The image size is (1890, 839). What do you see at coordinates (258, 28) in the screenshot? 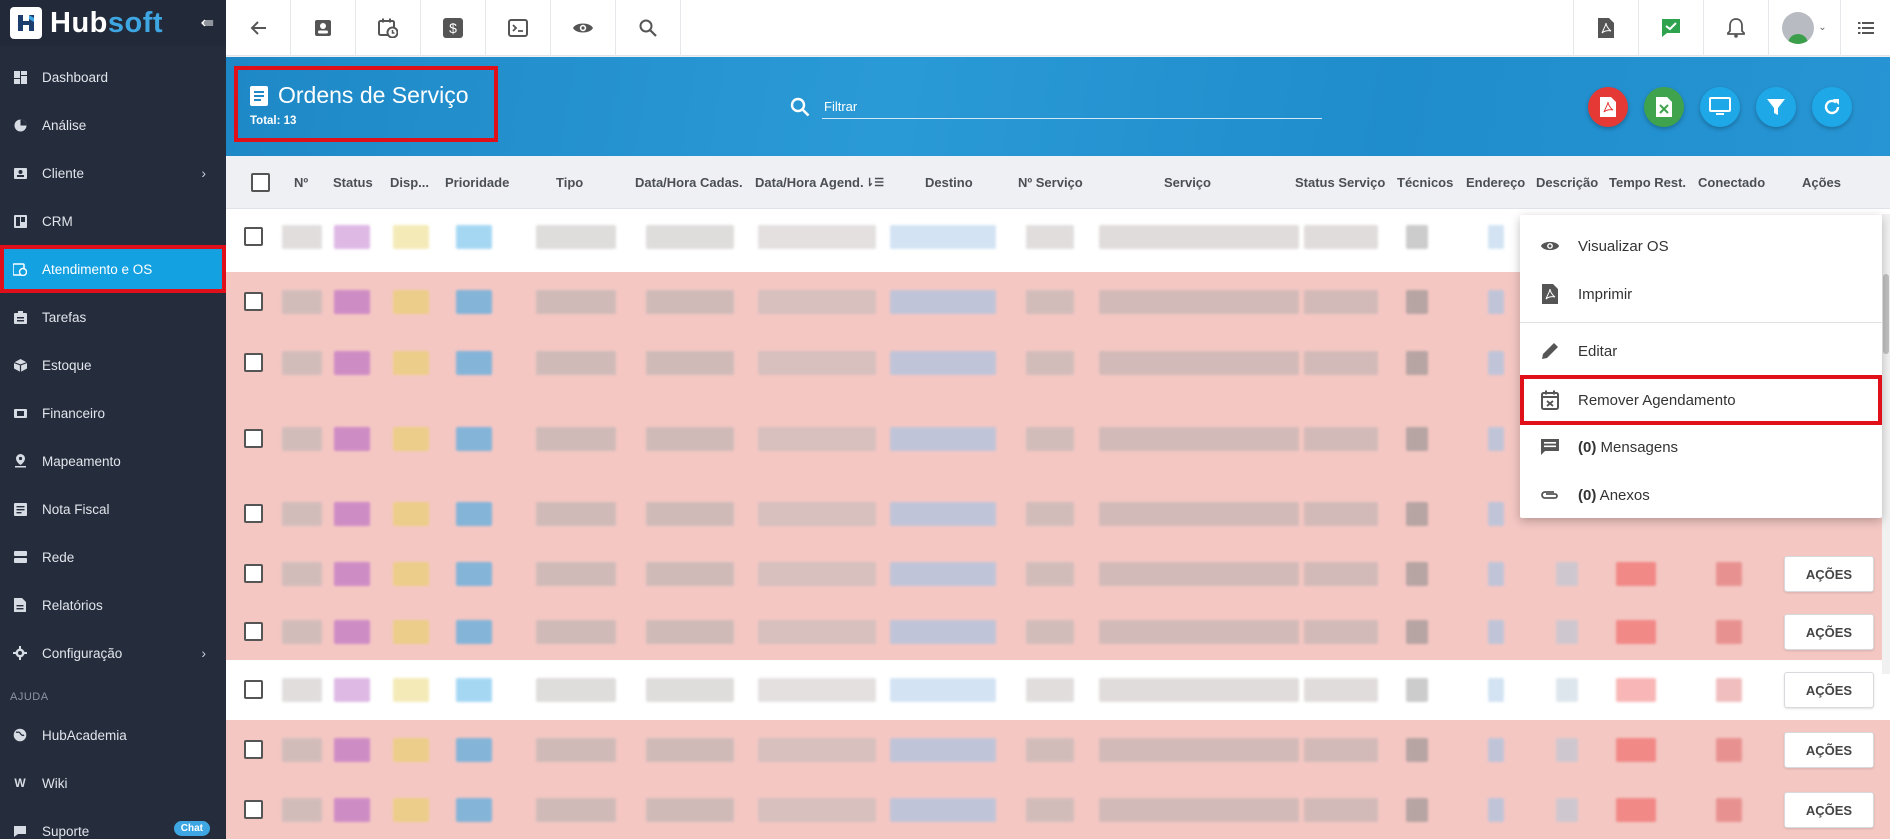
I see `back-button` at bounding box center [258, 28].